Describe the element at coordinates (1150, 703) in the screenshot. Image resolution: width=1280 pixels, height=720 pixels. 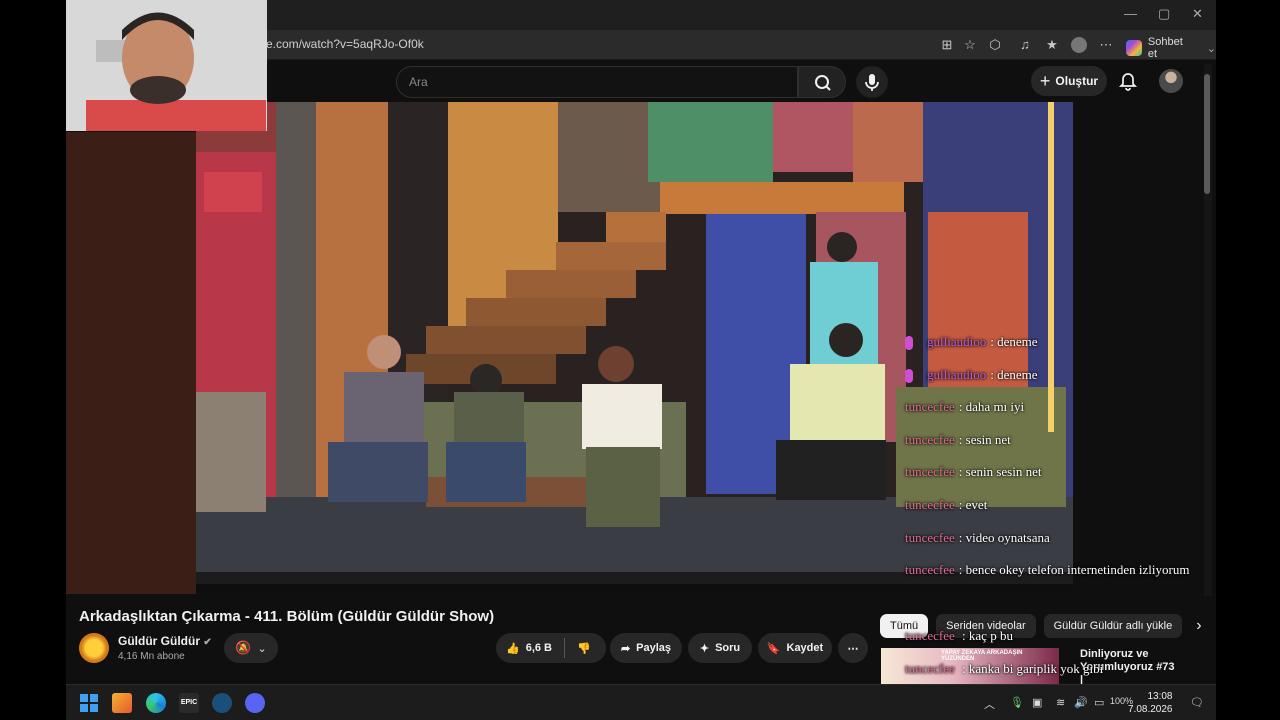
I see `clock: 13:08 7.08.2026` at that location.